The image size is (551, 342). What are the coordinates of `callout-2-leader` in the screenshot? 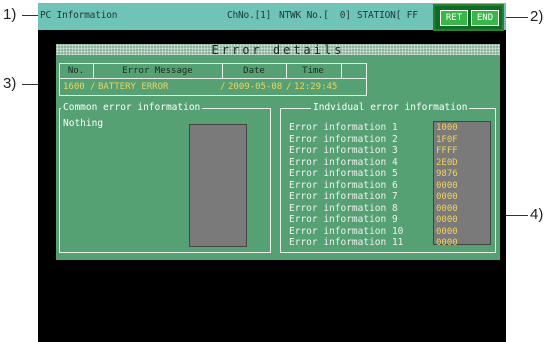 It's located at (517, 17).